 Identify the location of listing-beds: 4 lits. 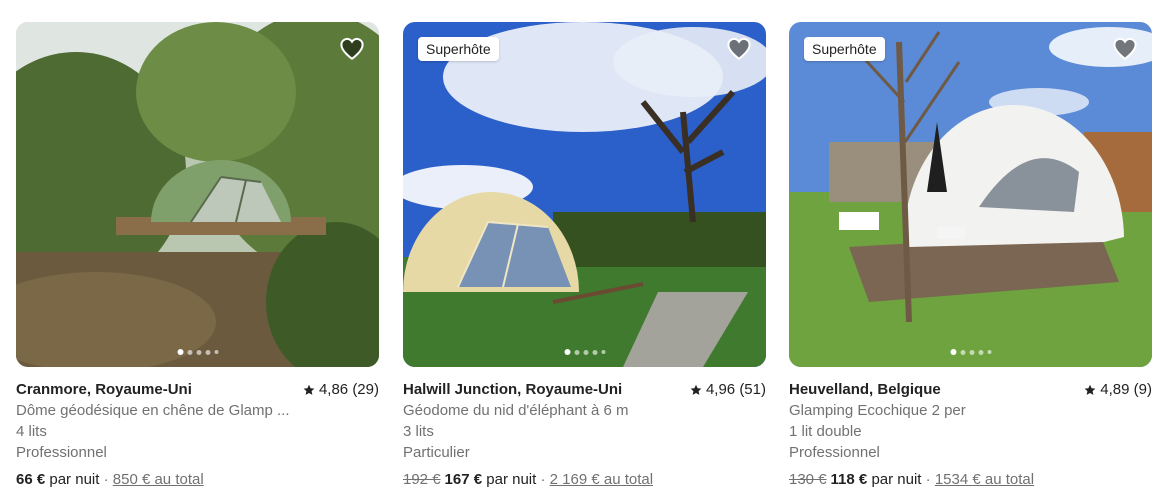
(31, 431).